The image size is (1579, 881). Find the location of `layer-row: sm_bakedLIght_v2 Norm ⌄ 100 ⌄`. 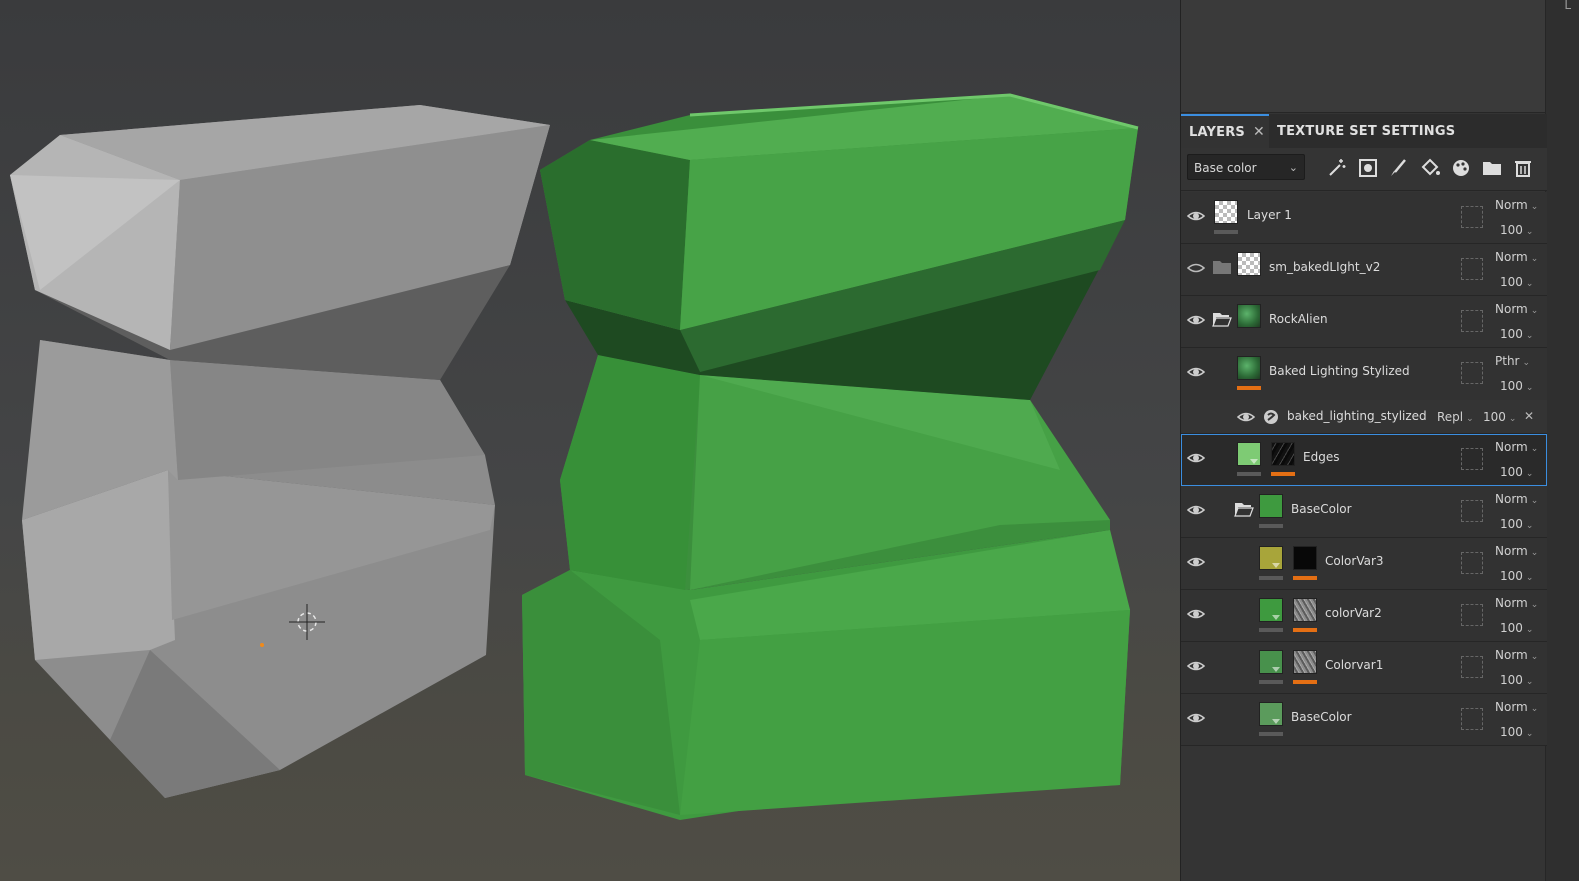

layer-row: sm_bakedLIght_v2 Norm ⌄ 100 ⌄ is located at coordinates (1364, 270).